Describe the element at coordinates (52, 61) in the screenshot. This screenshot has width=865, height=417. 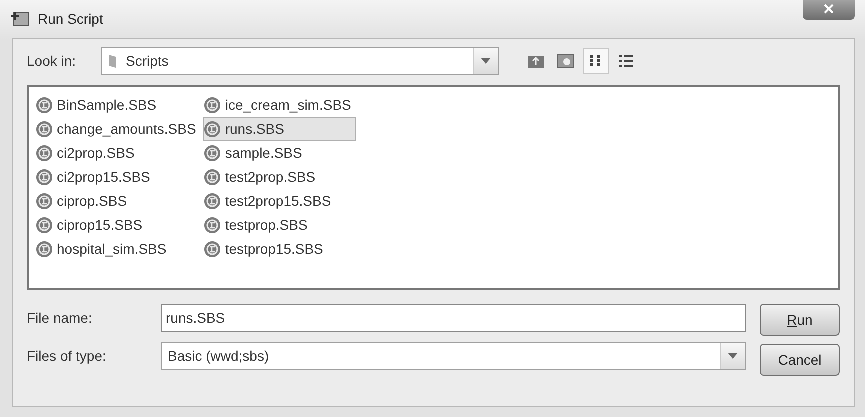
I see `look-in-label: Look in:` at that location.